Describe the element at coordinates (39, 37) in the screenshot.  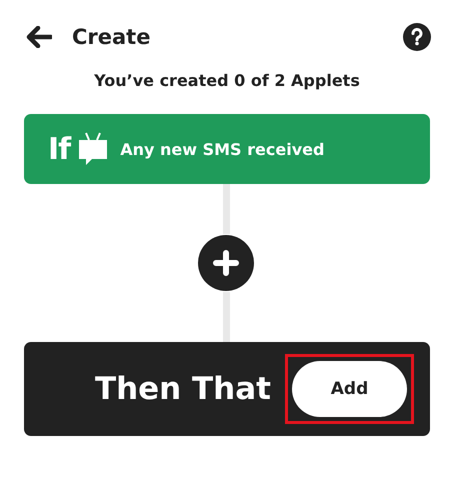
I see `back-arrow-icon` at that location.